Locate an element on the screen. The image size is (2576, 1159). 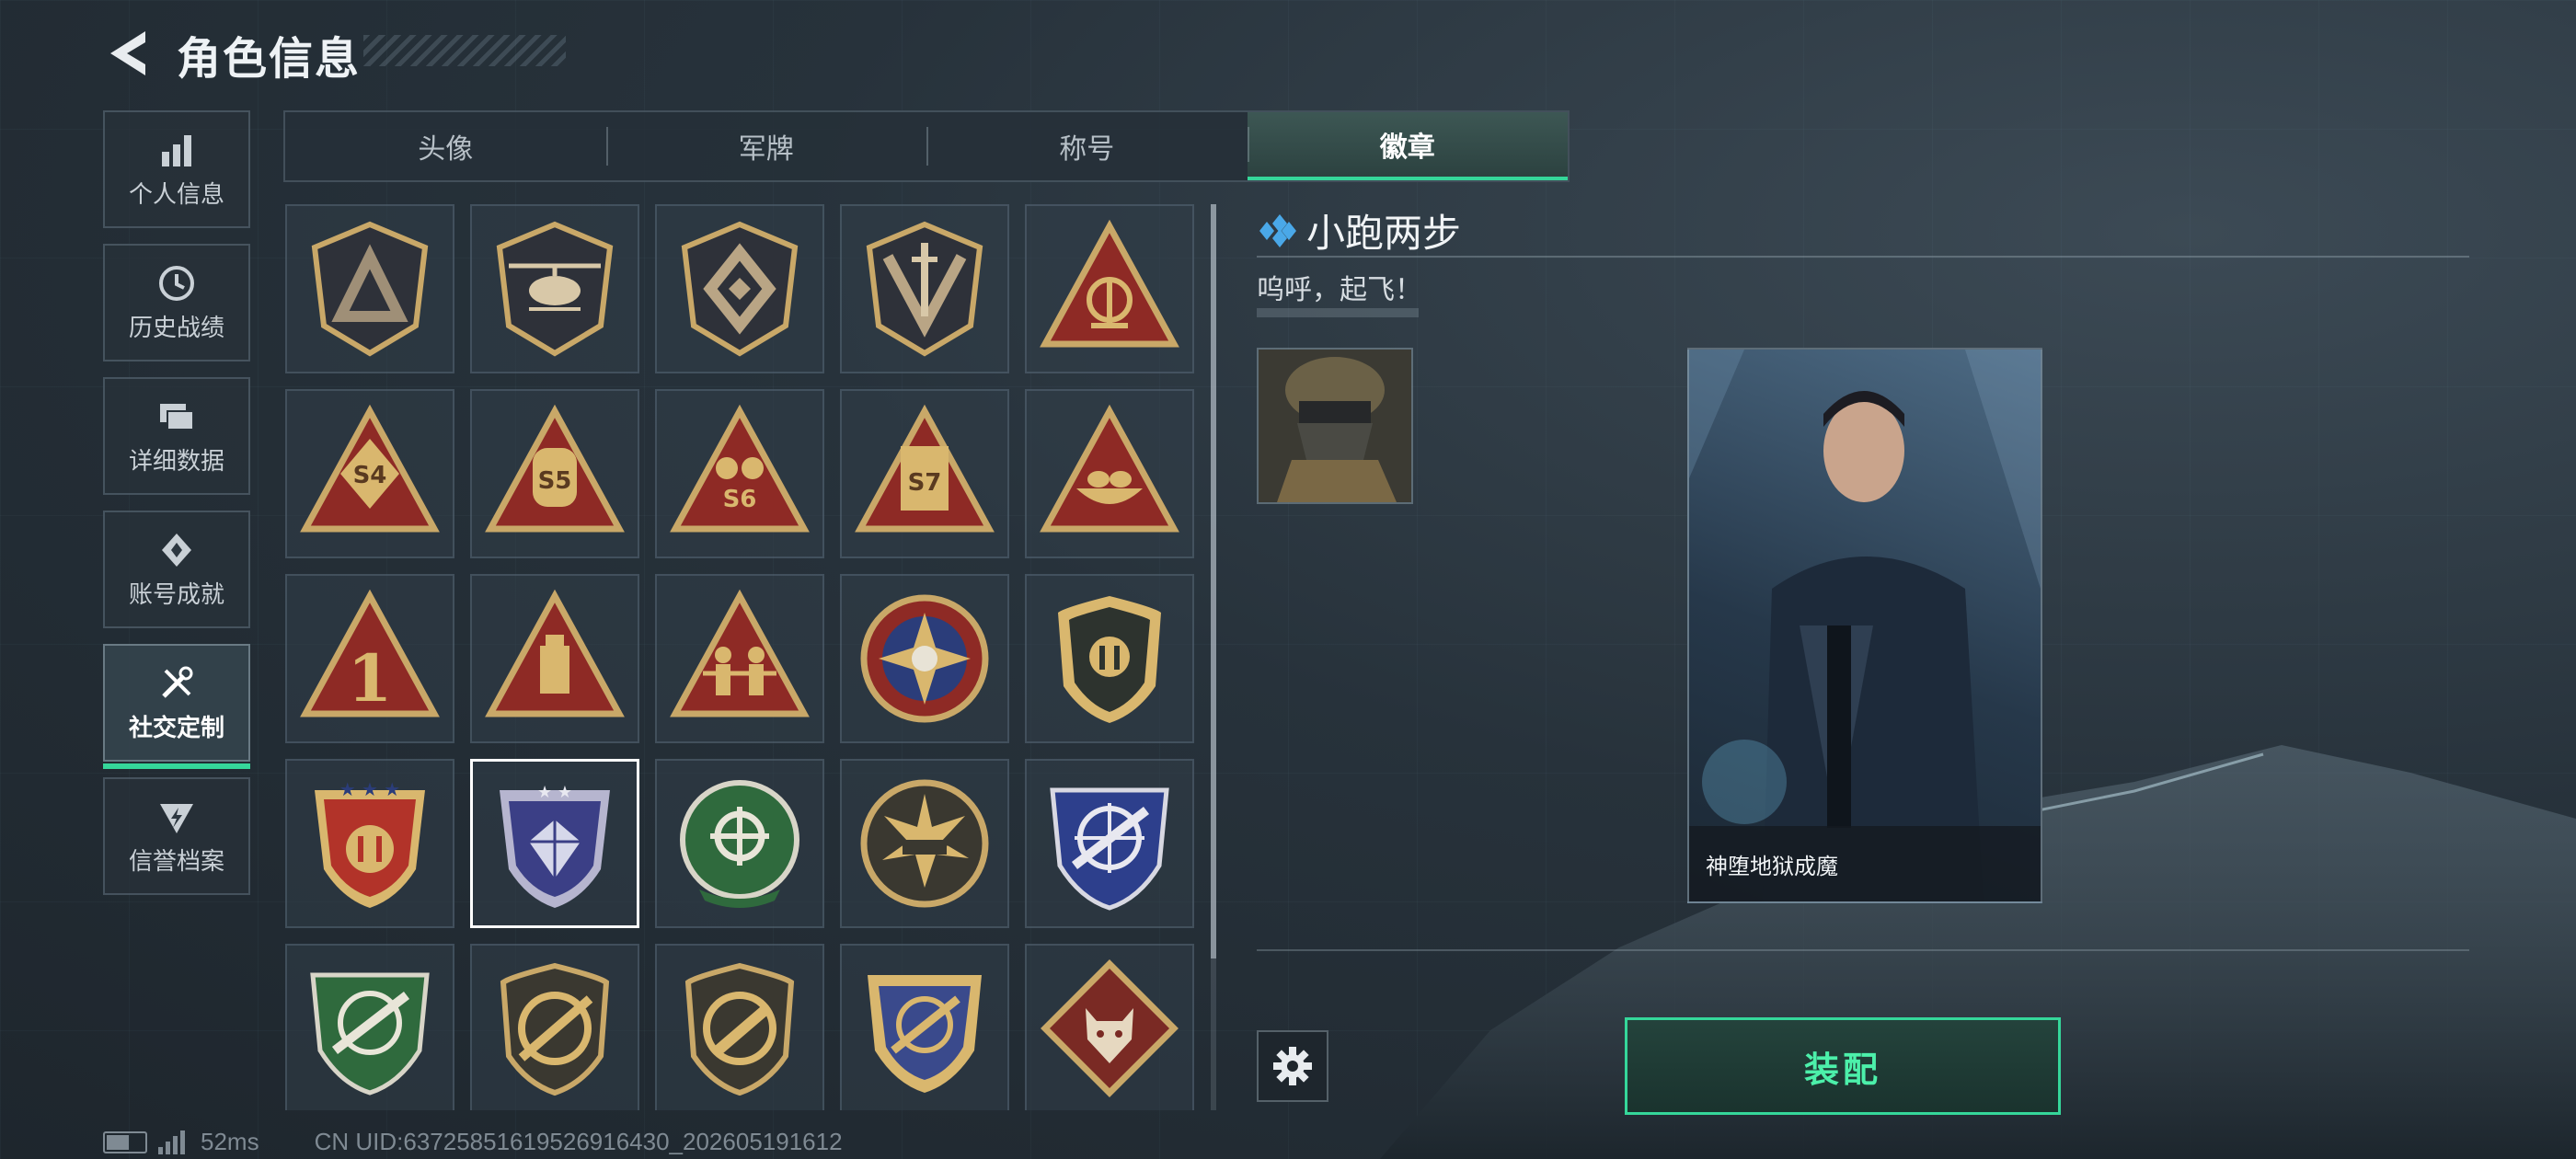
badge-cell: 1 is located at coordinates (369, 658).